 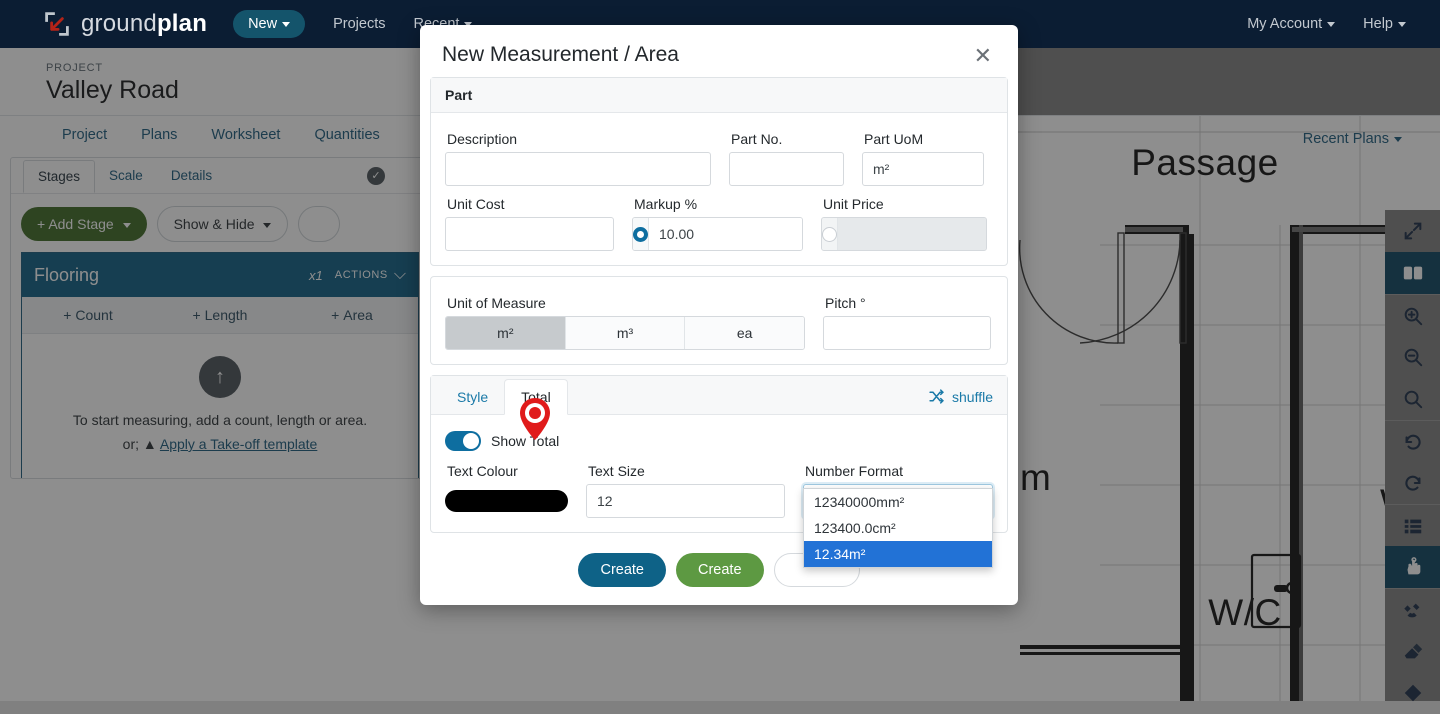 What do you see at coordinates (719, 95) in the screenshot?
I see `part-section-title: Part` at bounding box center [719, 95].